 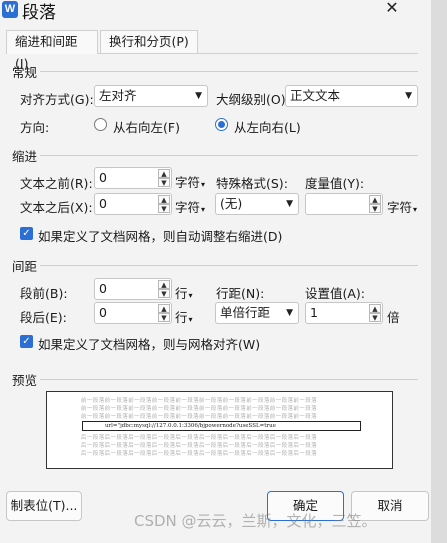 What do you see at coordinates (35, 127) in the screenshot?
I see `direction-label: 方向:` at bounding box center [35, 127].